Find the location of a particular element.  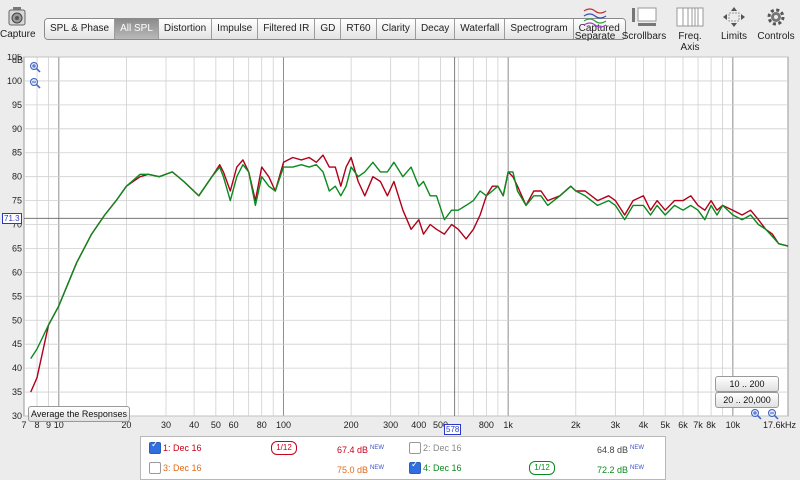

x-tick-label: 300 is located at coordinates (390, 425).